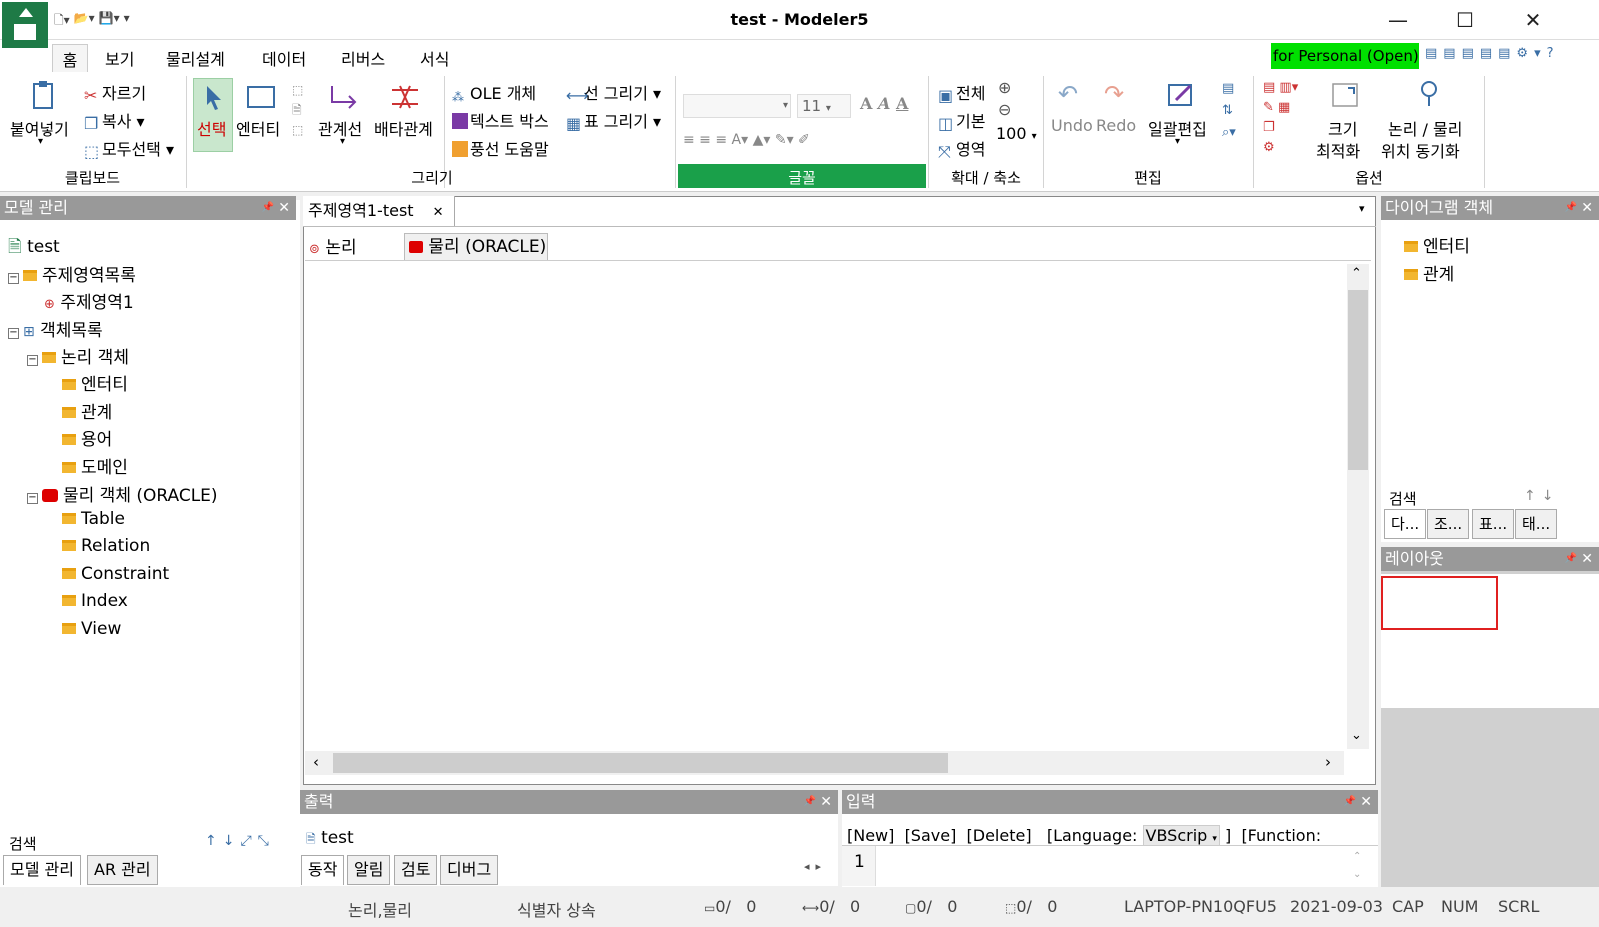 This screenshot has width=1599, height=927. I want to click on ole-object-button: ⁂ OLE 개체, so click(494, 93).